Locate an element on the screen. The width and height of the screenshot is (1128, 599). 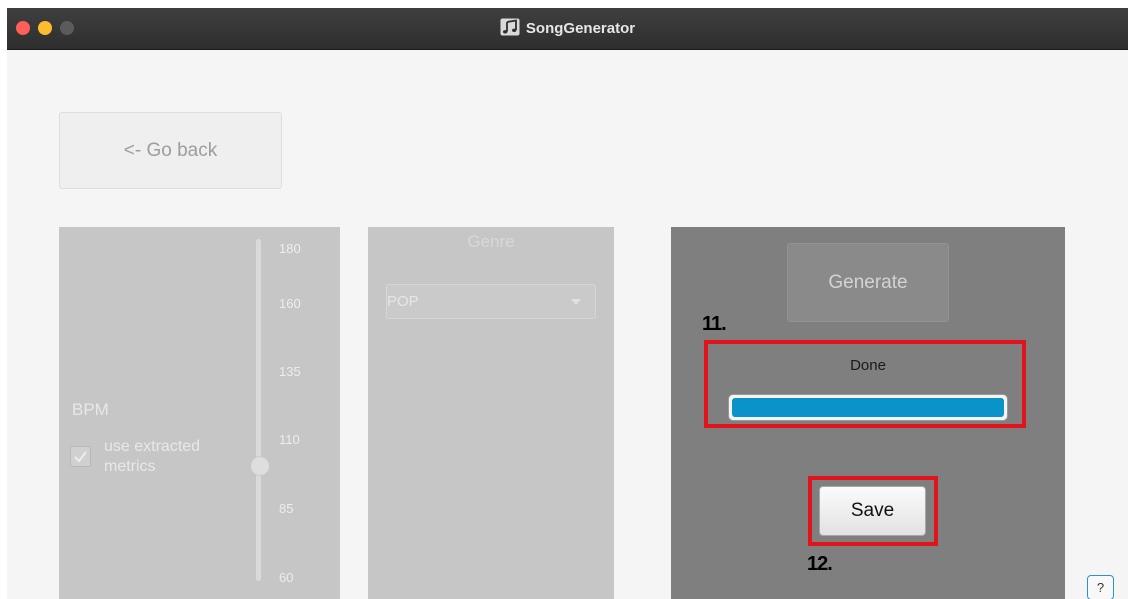
save-button: Save is located at coordinates (872, 511).